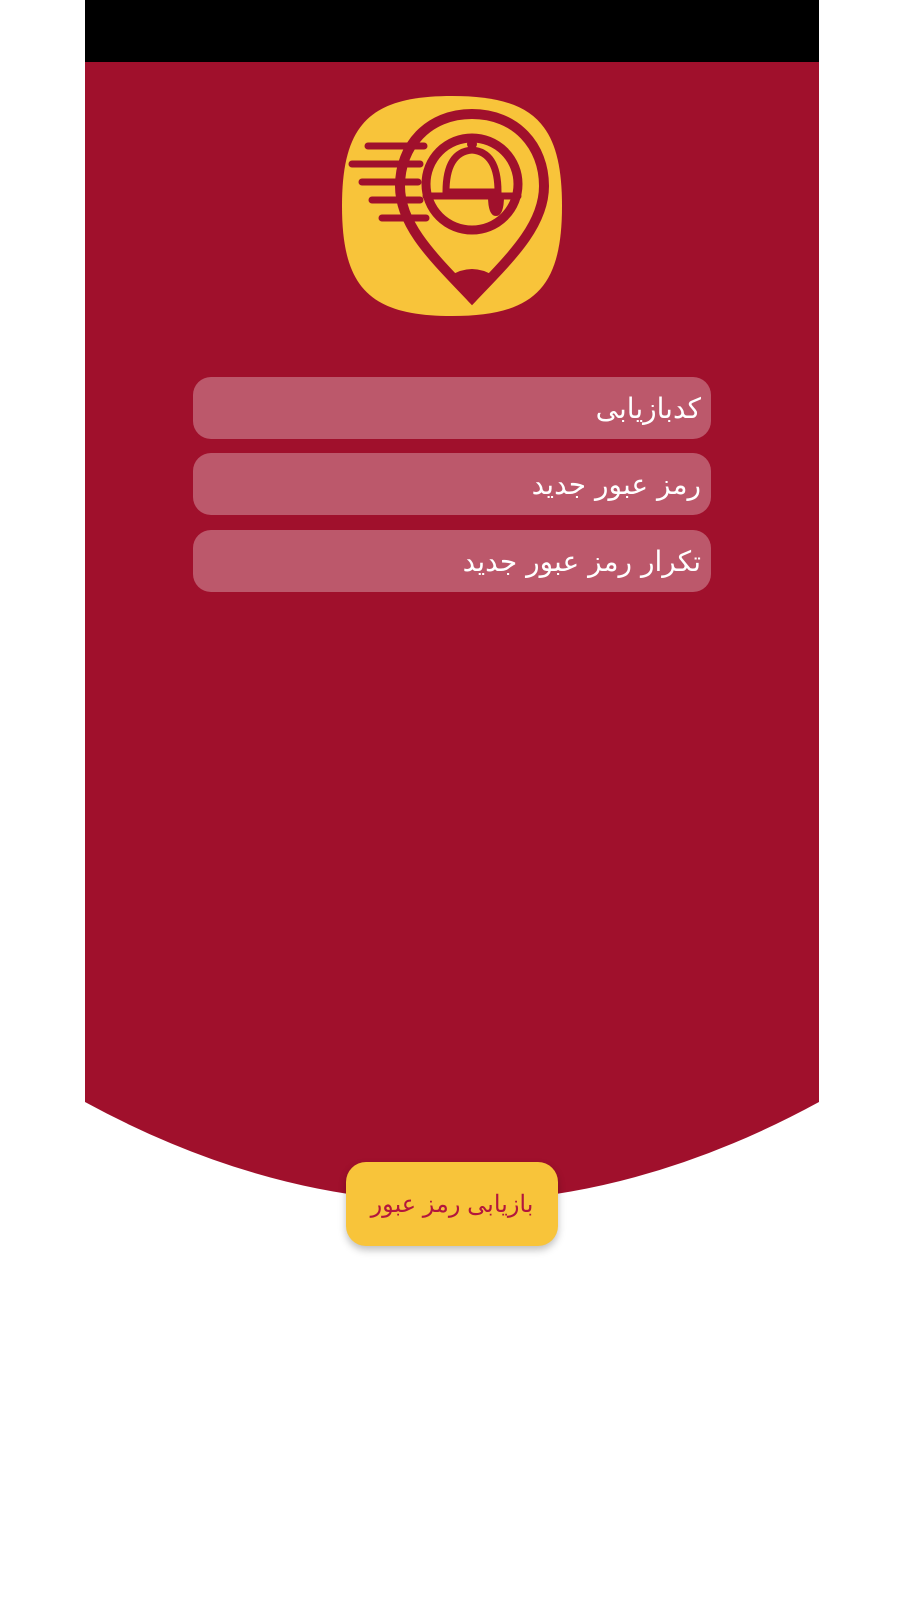  I want to click on repeat-password-field: تکرار رمز عبور جدید, so click(452, 561).